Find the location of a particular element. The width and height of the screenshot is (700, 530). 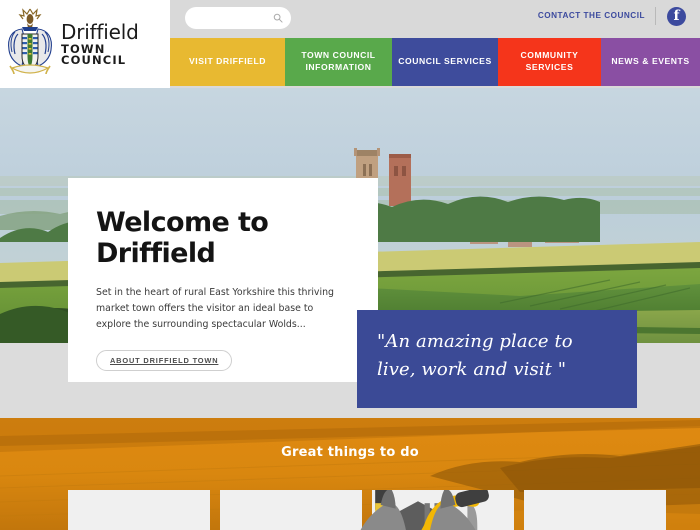

nav-item-town-council-information: TOWN COUNCIL INFORMATION is located at coordinates (338, 62).